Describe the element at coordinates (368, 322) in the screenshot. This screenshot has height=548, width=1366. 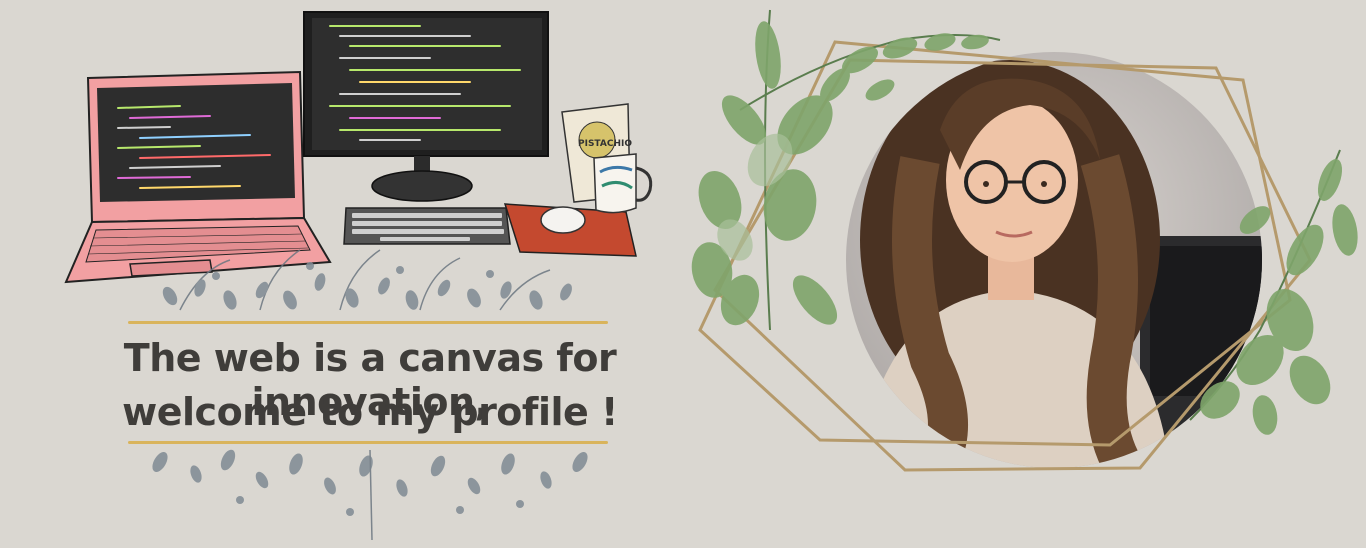
I see `divider-top` at that location.